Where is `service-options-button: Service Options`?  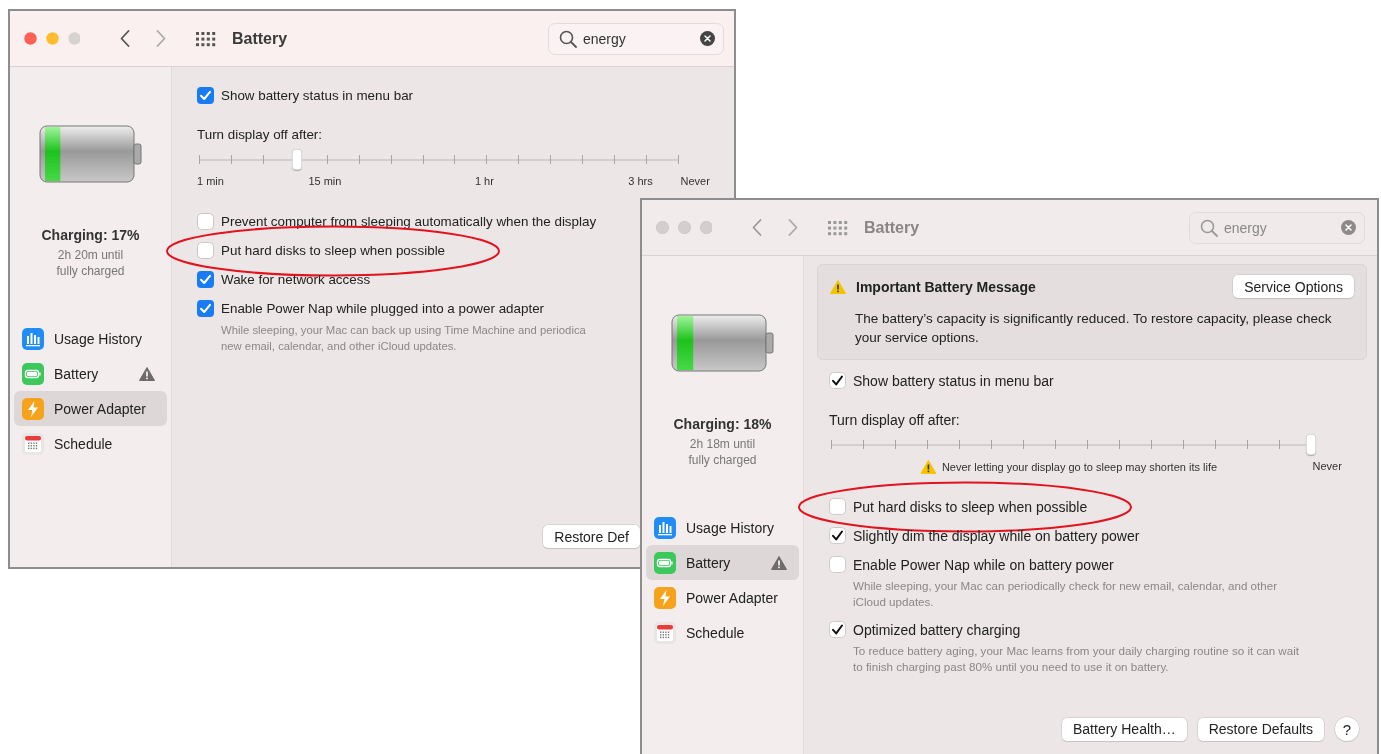
service-options-button: Service Options is located at coordinates (1293, 286).